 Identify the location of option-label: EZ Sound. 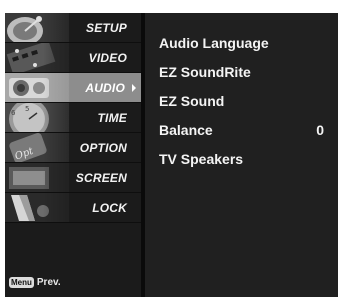
(192, 101).